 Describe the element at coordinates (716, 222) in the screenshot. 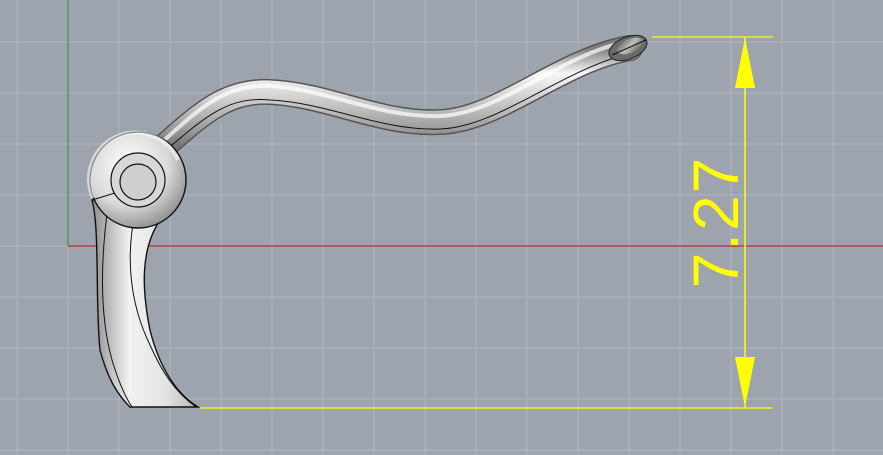

I see `dimension-value: 7.27` at that location.